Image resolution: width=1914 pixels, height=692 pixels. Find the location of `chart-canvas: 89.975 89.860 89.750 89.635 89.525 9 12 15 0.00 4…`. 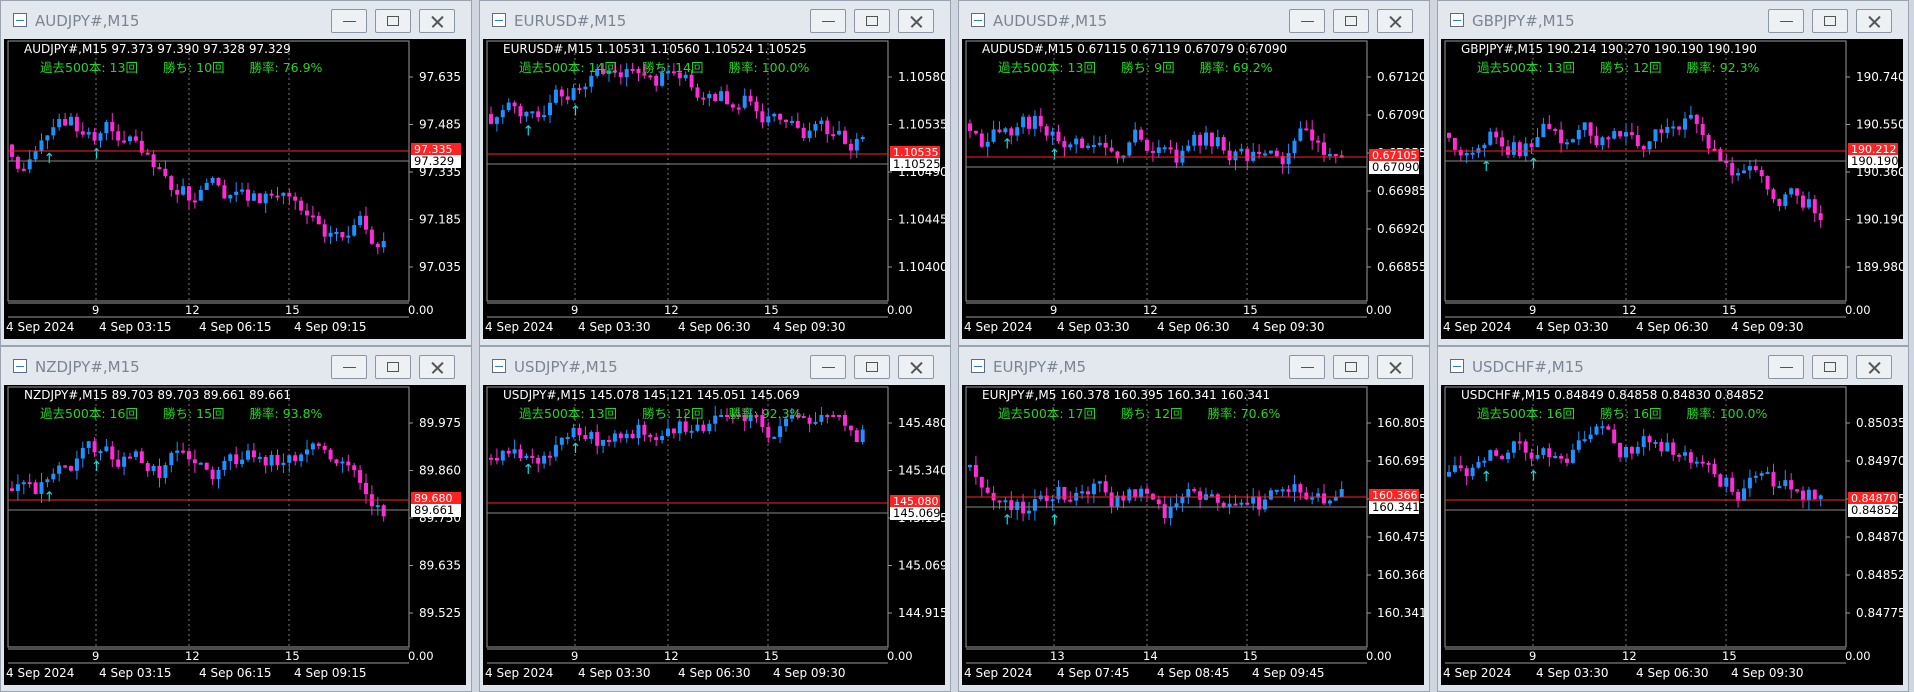

chart-canvas: 89.975 89.860 89.750 89.635 89.525 9 12 15 0.00 4… is located at coordinates (235, 535).